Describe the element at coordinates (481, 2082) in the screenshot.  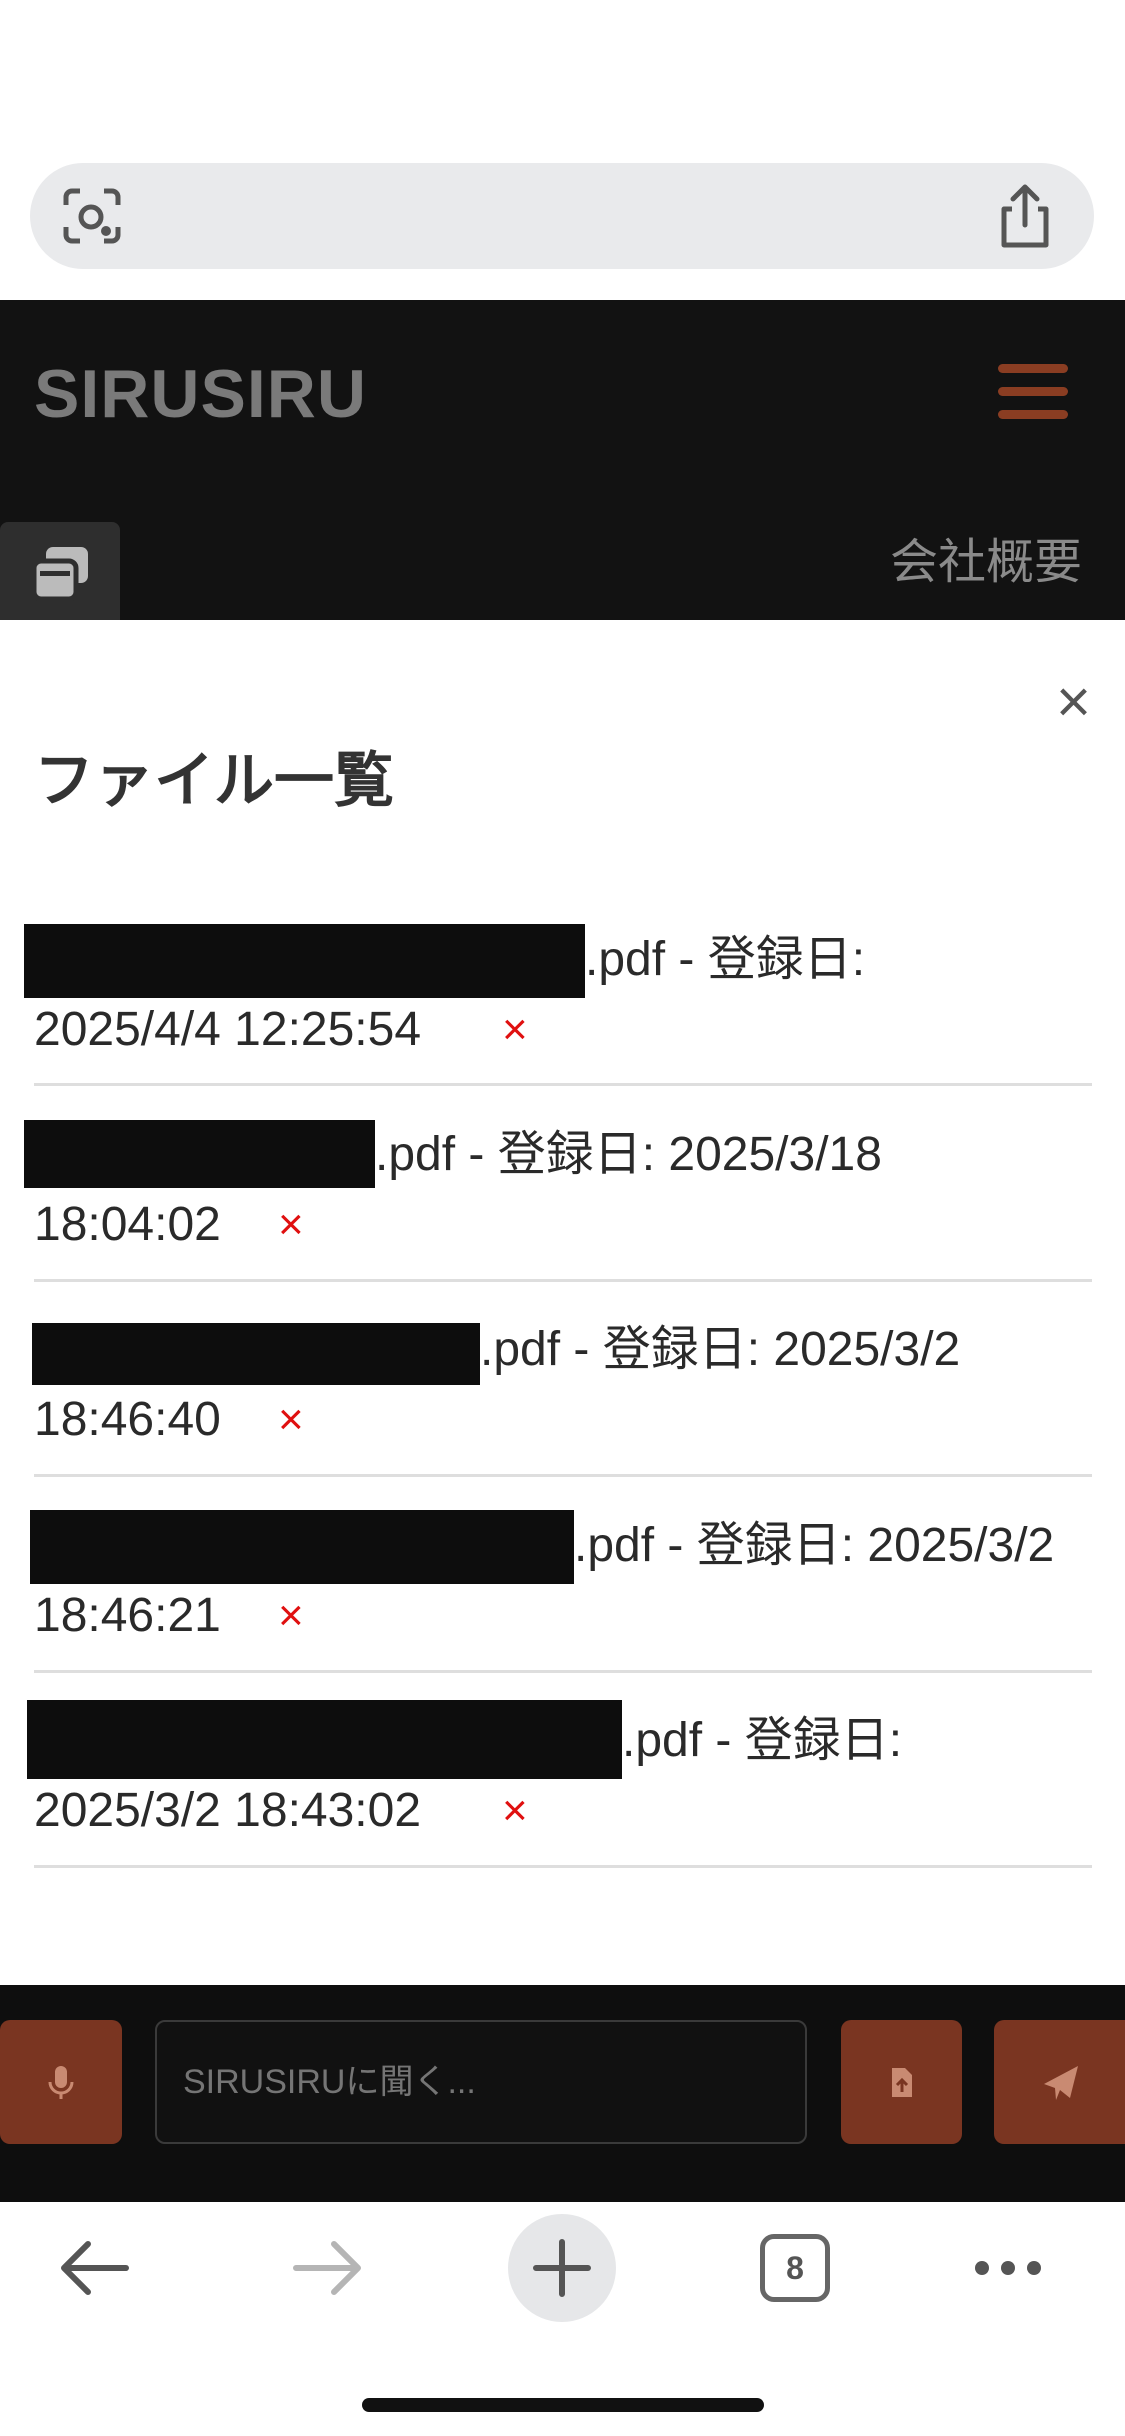
I see `chat-input` at that location.